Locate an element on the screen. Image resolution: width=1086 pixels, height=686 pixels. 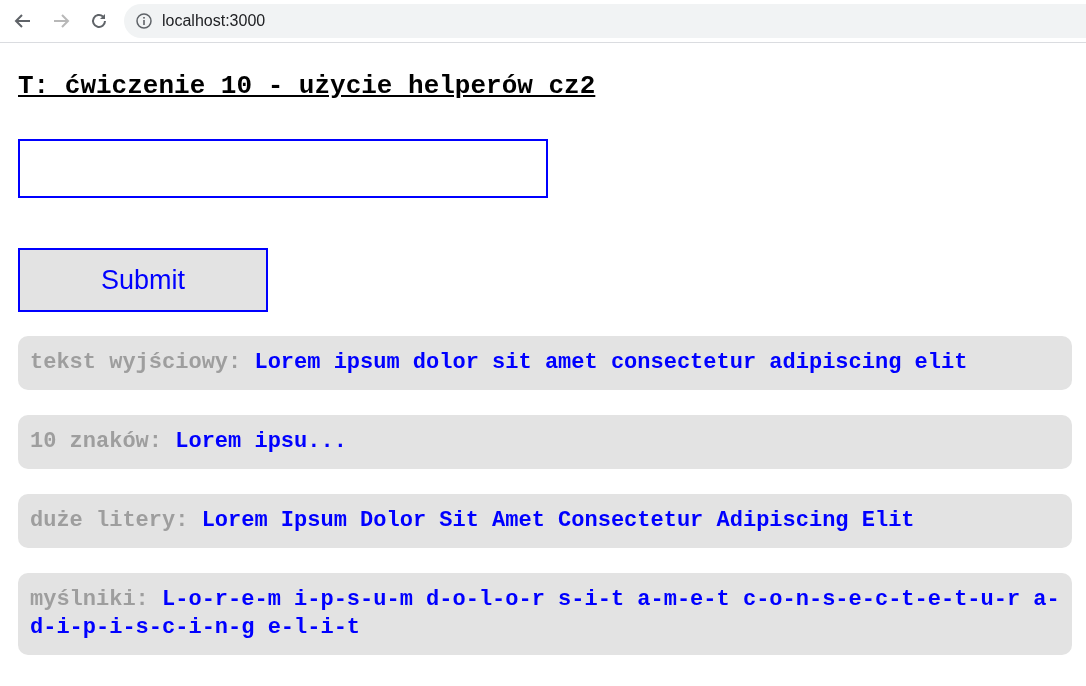
result-text: tekst wyjściowy: Lorem ipsum dolor sit amet consectetur adipiscing elit is located at coordinates (545, 363).